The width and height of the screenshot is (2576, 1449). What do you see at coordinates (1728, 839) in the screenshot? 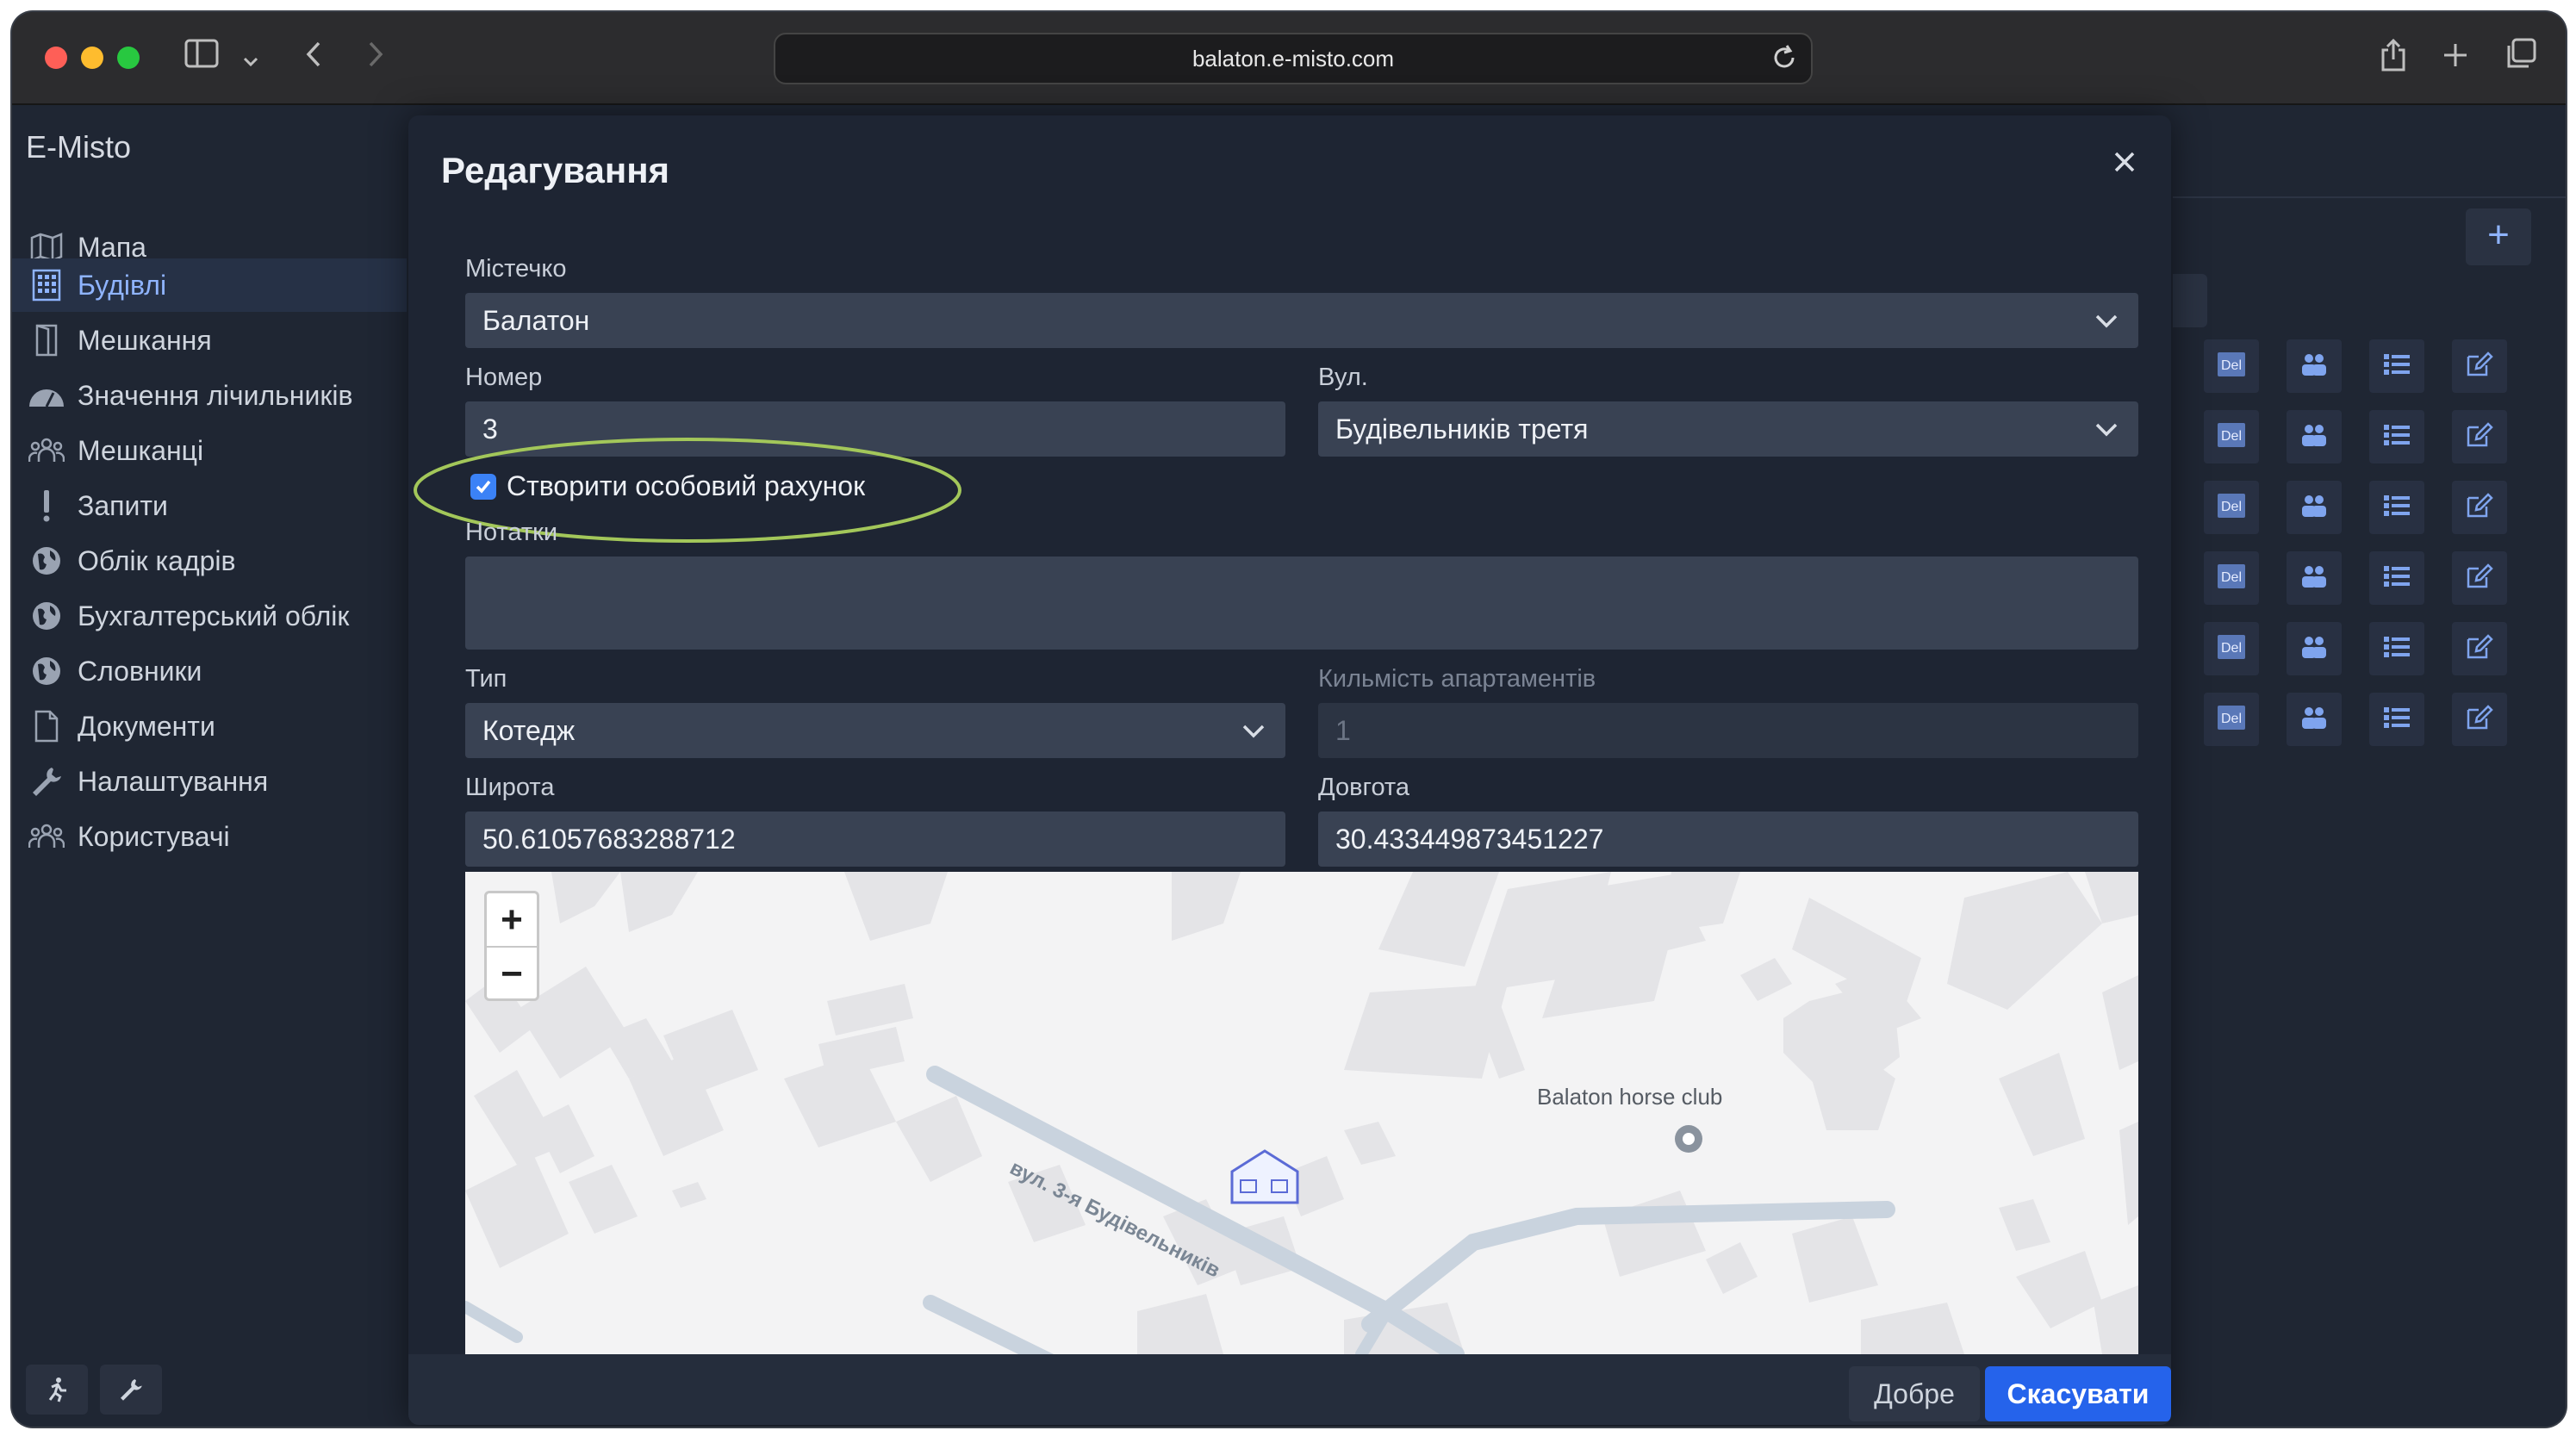
I see `longitude-input: 30.433449873451227` at bounding box center [1728, 839].